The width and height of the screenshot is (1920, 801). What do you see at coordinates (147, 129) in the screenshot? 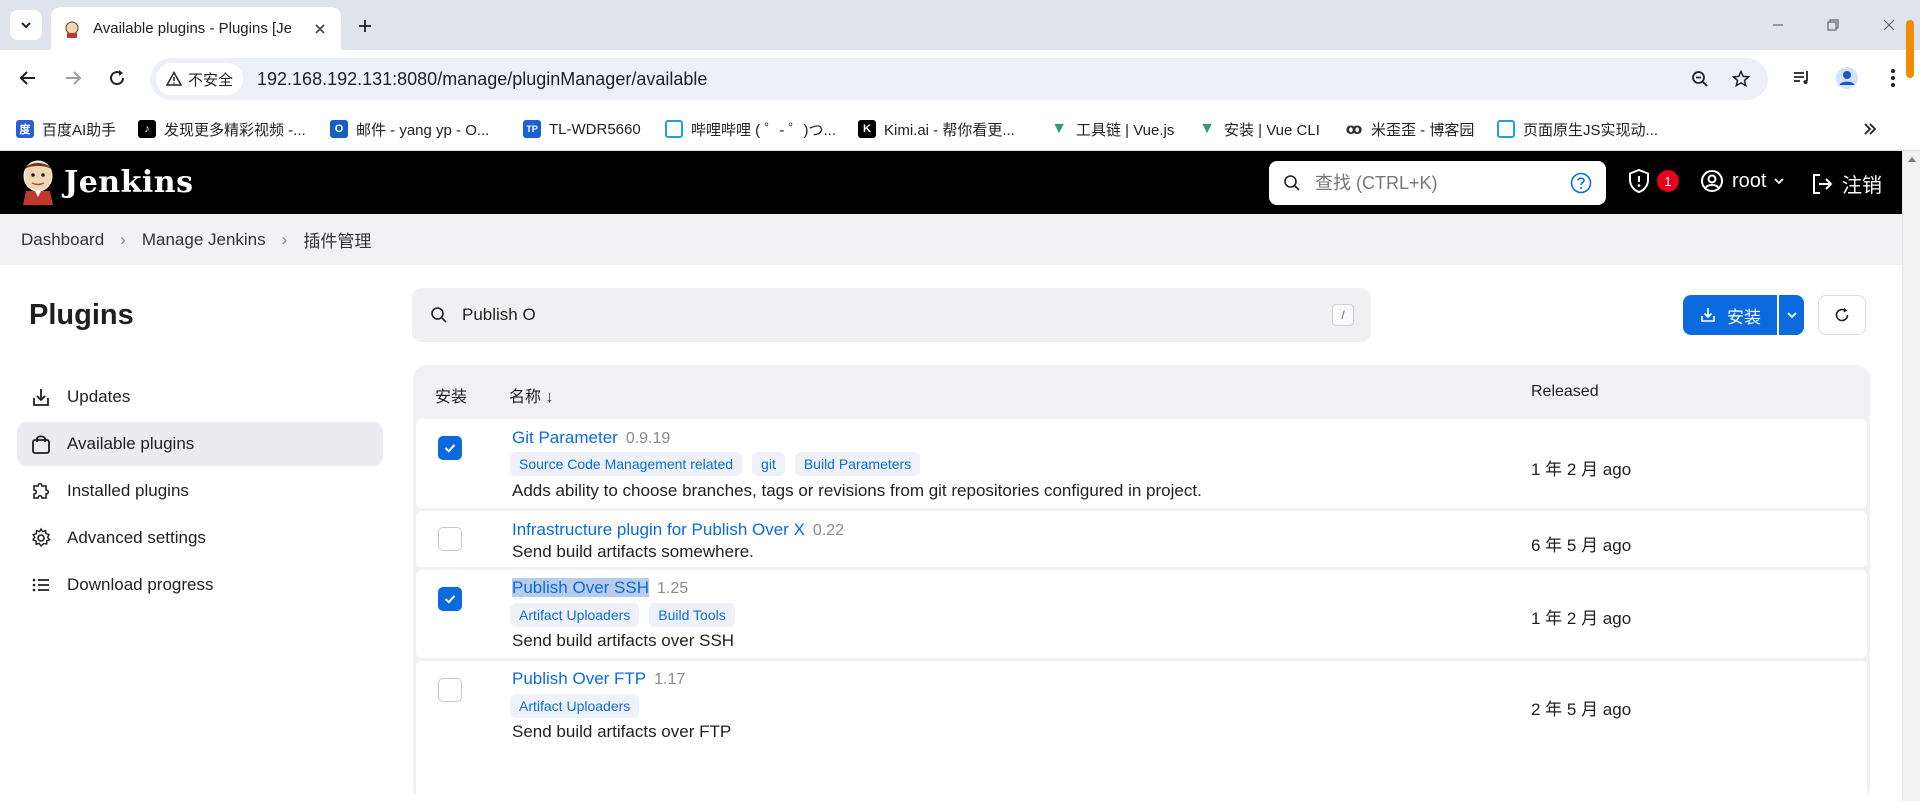
I see `tiktok-icon: ♪` at bounding box center [147, 129].